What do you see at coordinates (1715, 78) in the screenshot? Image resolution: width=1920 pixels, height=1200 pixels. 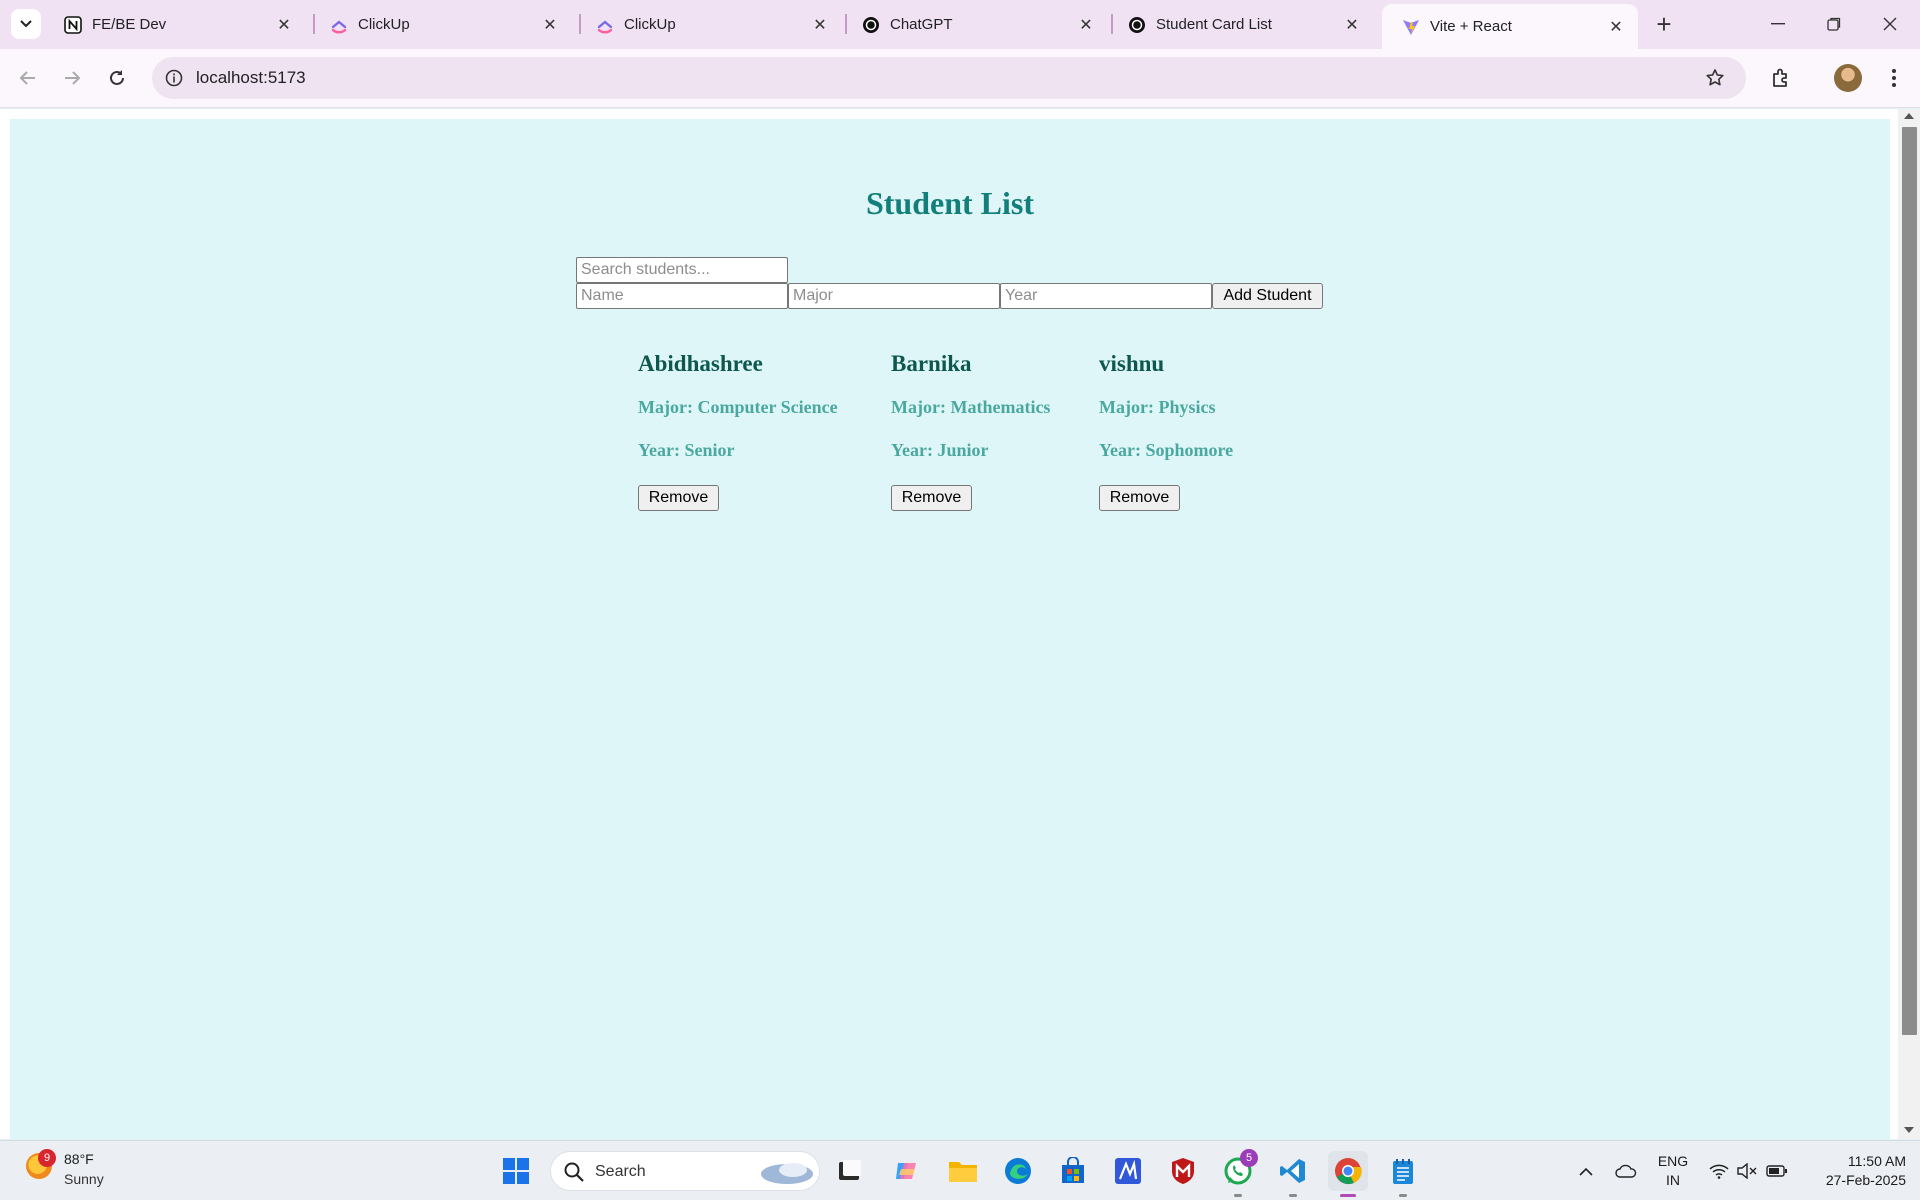 I see `bookmark-star-icon` at bounding box center [1715, 78].